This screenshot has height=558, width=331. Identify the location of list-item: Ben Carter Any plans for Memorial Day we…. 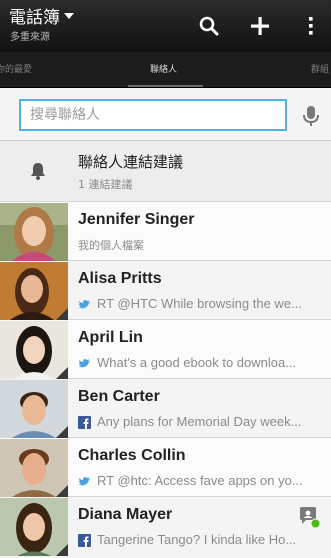
(165, 408).